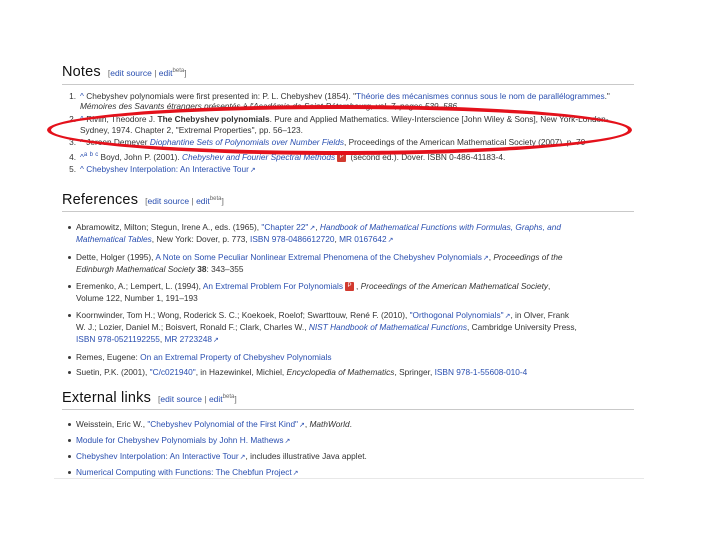 The height and width of the screenshot is (540, 720). What do you see at coordinates (292, 239) in the screenshot?
I see `isbn-link: ISBN 978-0486612720` at bounding box center [292, 239].